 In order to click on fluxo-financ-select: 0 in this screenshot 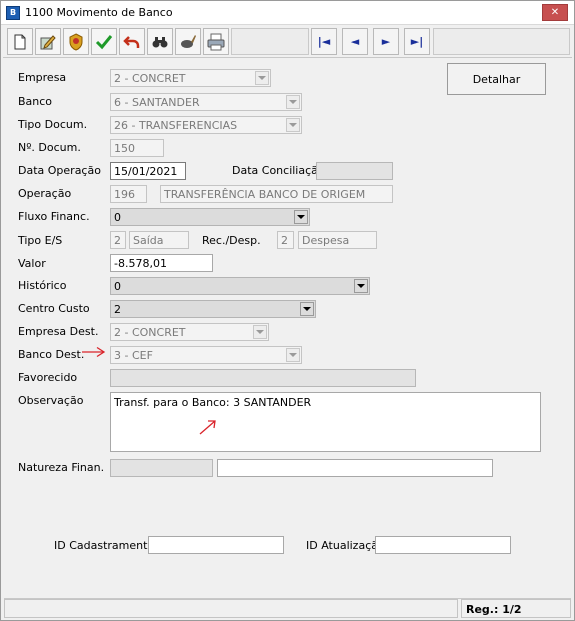, I will do `click(210, 217)`.